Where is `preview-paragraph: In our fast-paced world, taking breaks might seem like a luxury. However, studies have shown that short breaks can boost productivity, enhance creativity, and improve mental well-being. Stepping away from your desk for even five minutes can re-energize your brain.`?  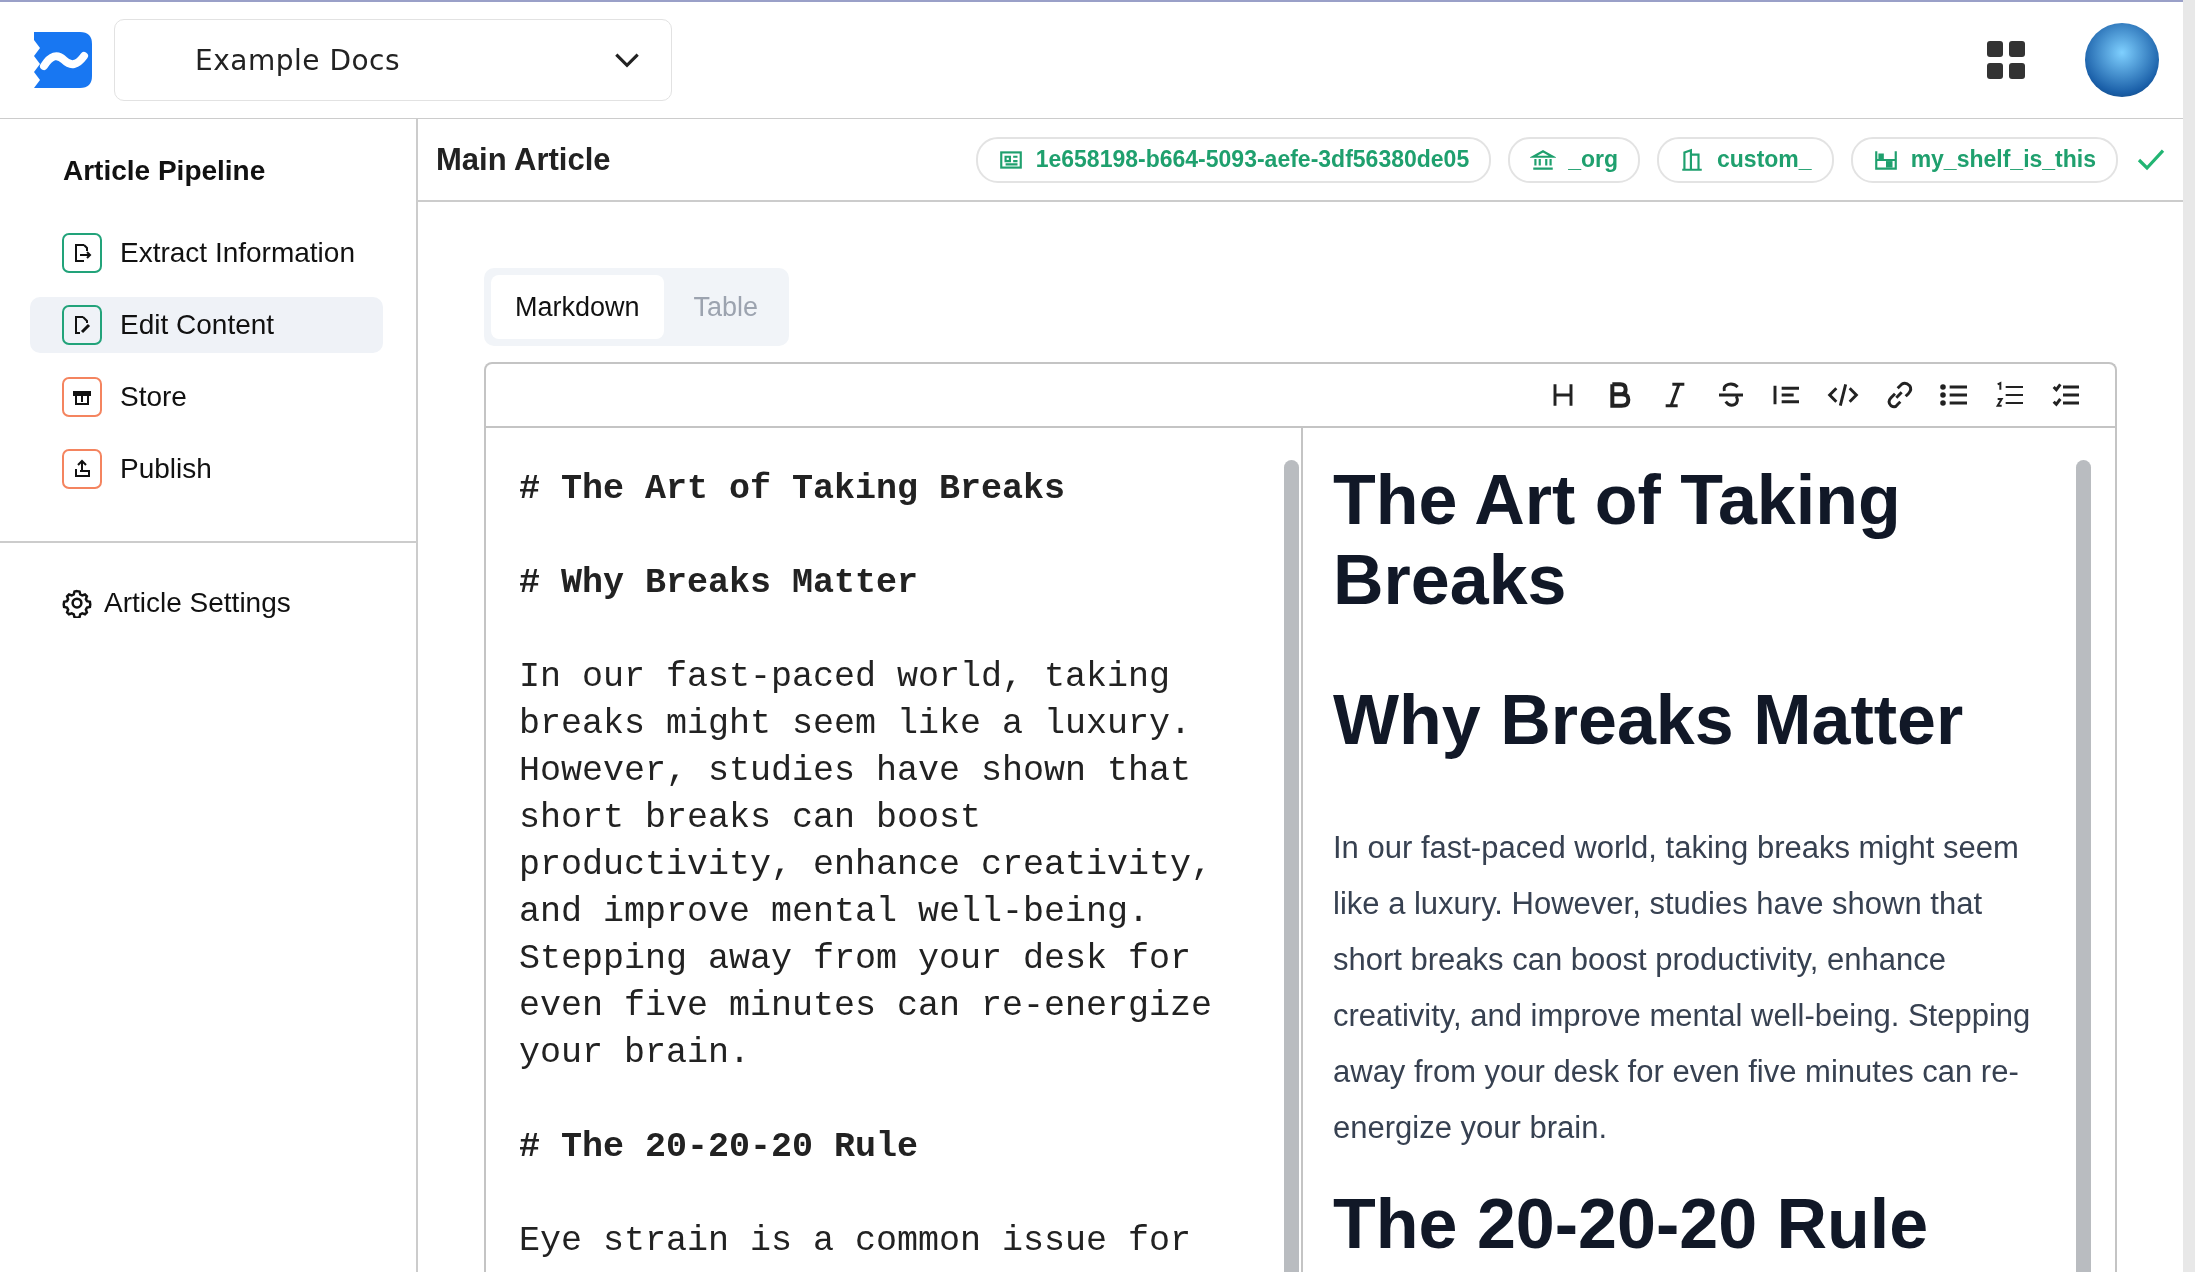
preview-paragraph: In our fast-paced world, taking breaks might seem like a luxury. However, studies have shown that short breaks can boost productivity, enhance creativity, and improve mental well-being. Stepping away from your desk for even five minutes can re-energize your brain. is located at coordinates (1682, 988).